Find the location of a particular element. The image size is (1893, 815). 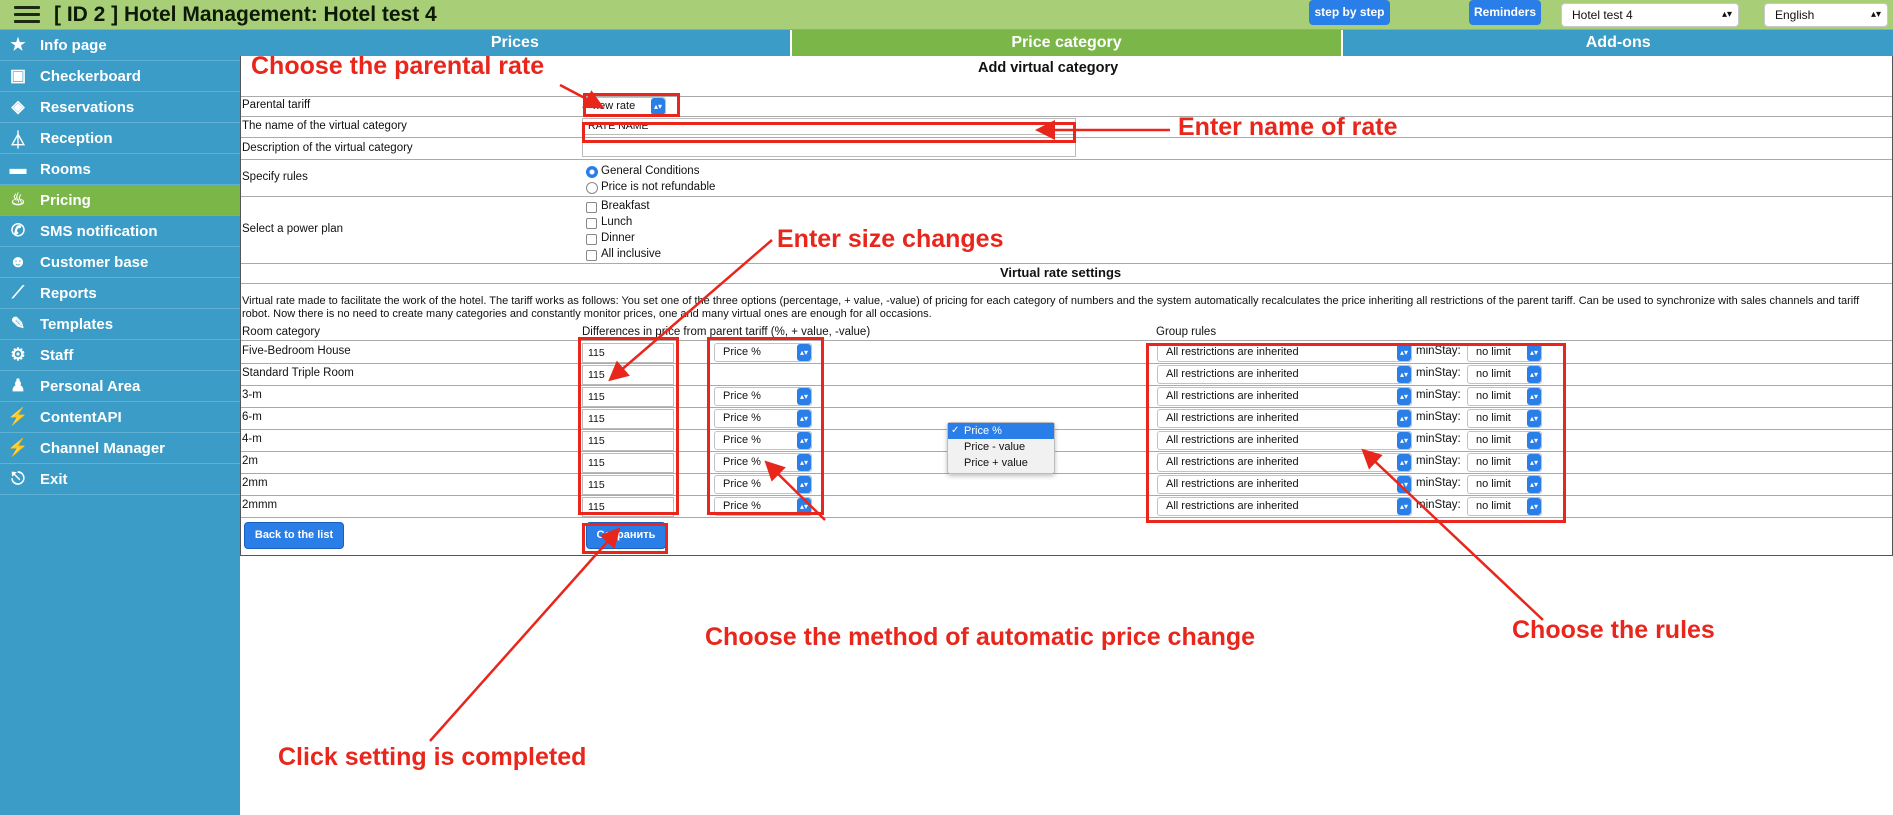

breakfast-label: Breakfast is located at coordinates (625, 206).